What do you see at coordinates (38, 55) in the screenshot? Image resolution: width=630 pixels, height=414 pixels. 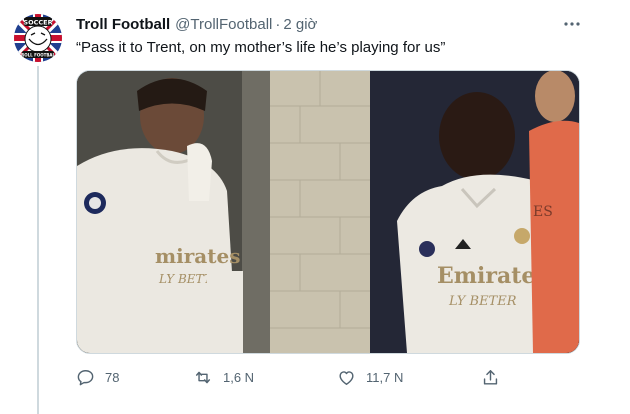 I see `logo-bottom-text: TROLL FOOTBALL` at bounding box center [38, 55].